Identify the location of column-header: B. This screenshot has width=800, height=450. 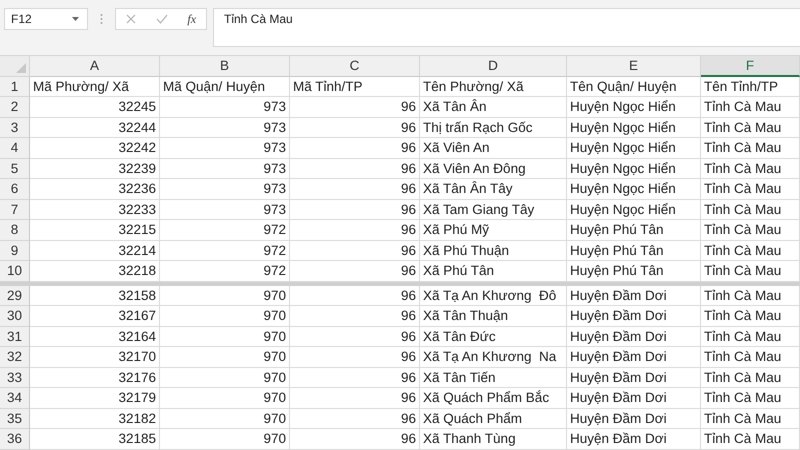
(225, 66).